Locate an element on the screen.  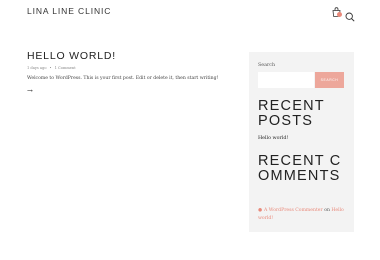
comment-on-text: on is located at coordinates (327, 210).